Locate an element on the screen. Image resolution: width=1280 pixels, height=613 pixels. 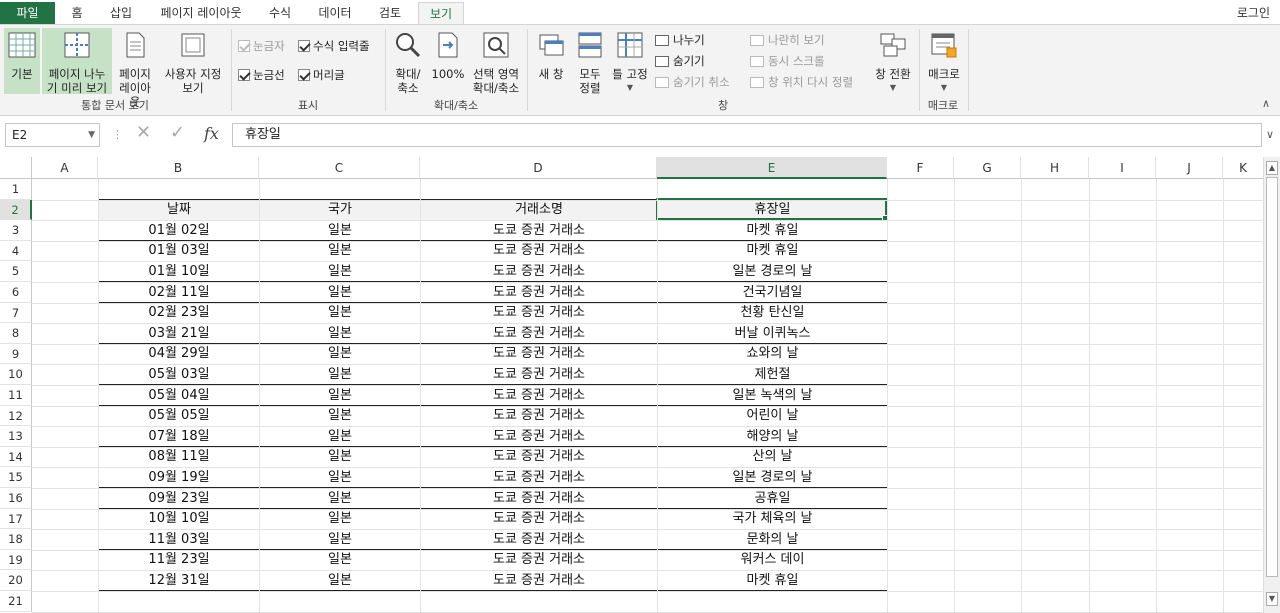
row-header-10: 10 is located at coordinates (16, 374).